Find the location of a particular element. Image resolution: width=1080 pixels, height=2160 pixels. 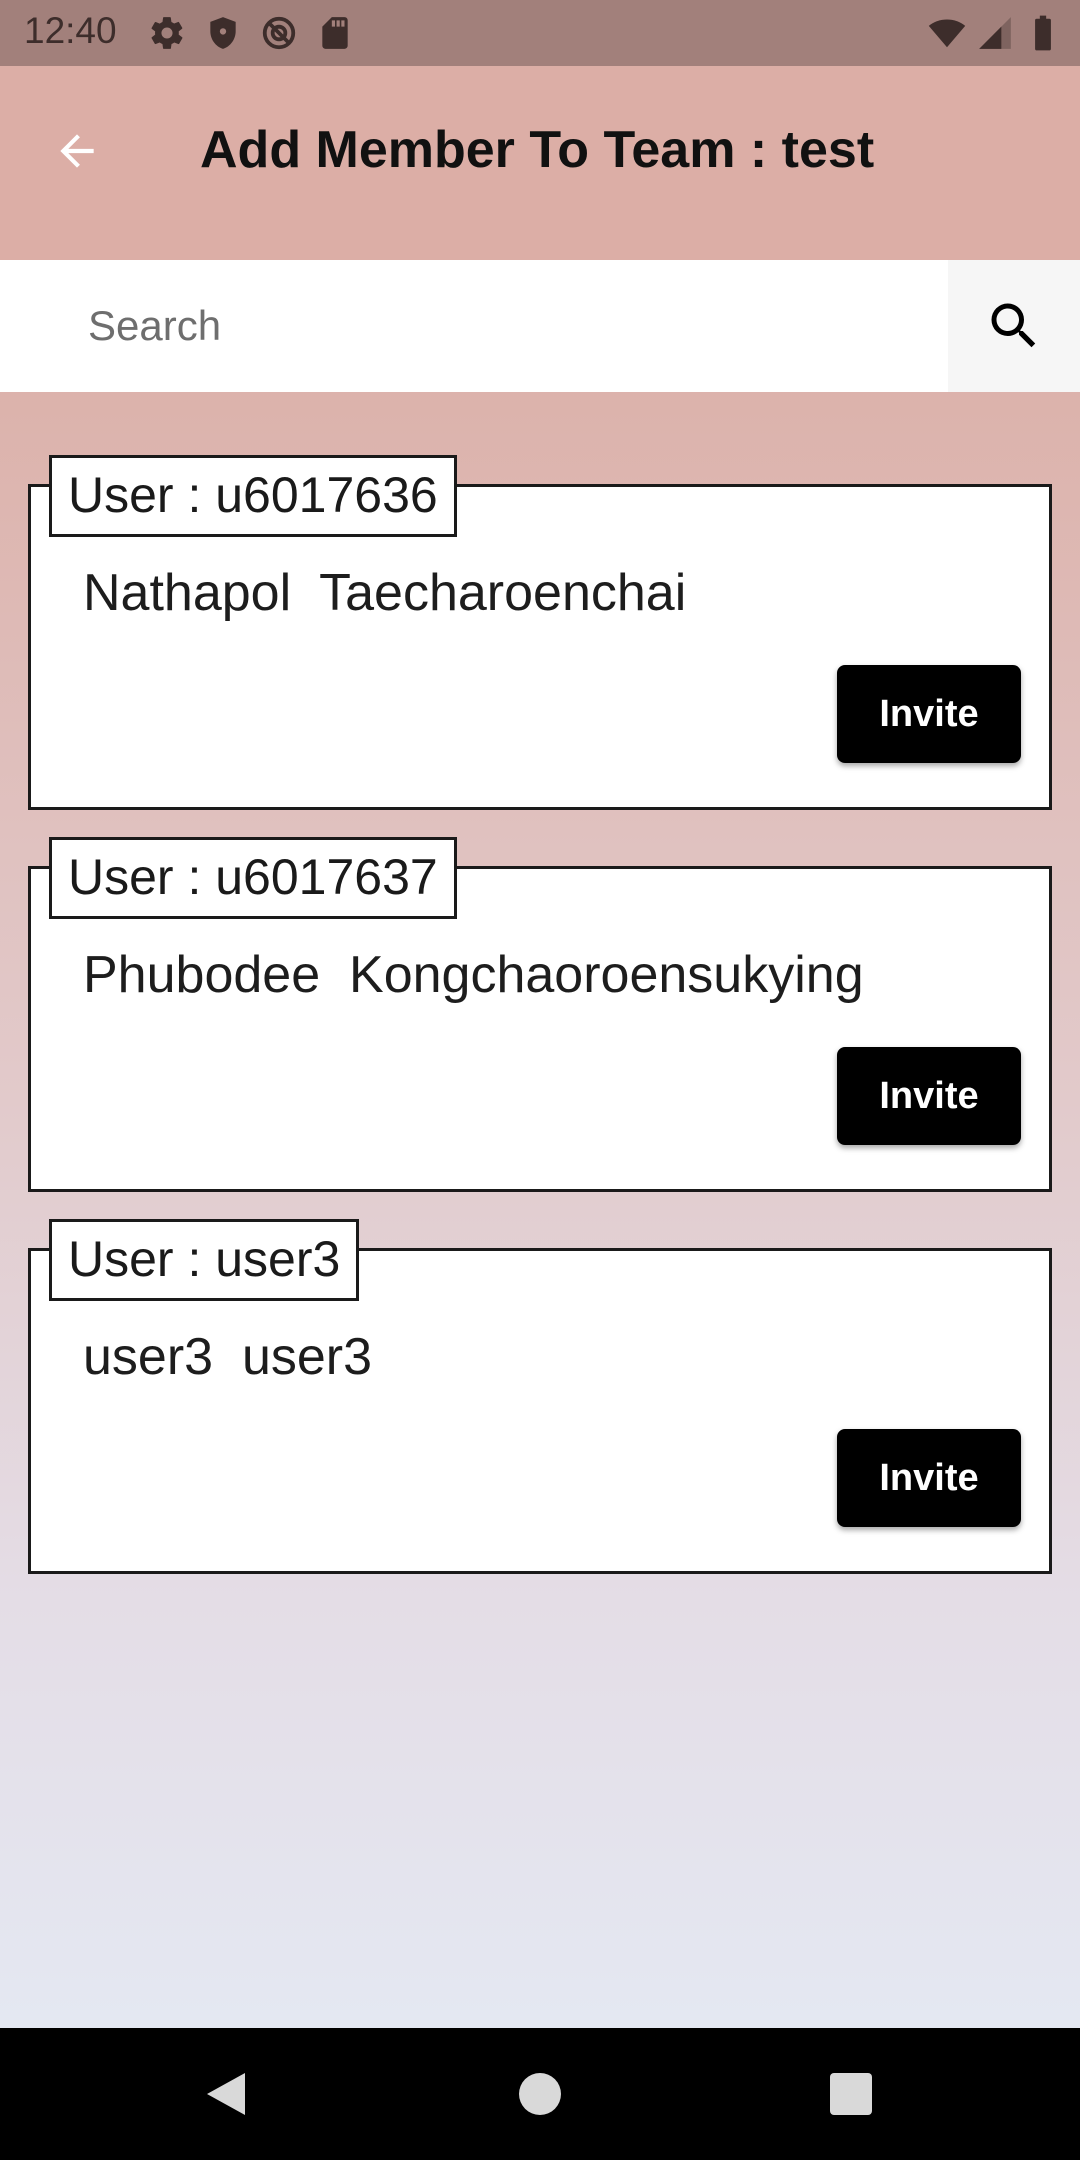

arrow-back-icon is located at coordinates (77, 151).